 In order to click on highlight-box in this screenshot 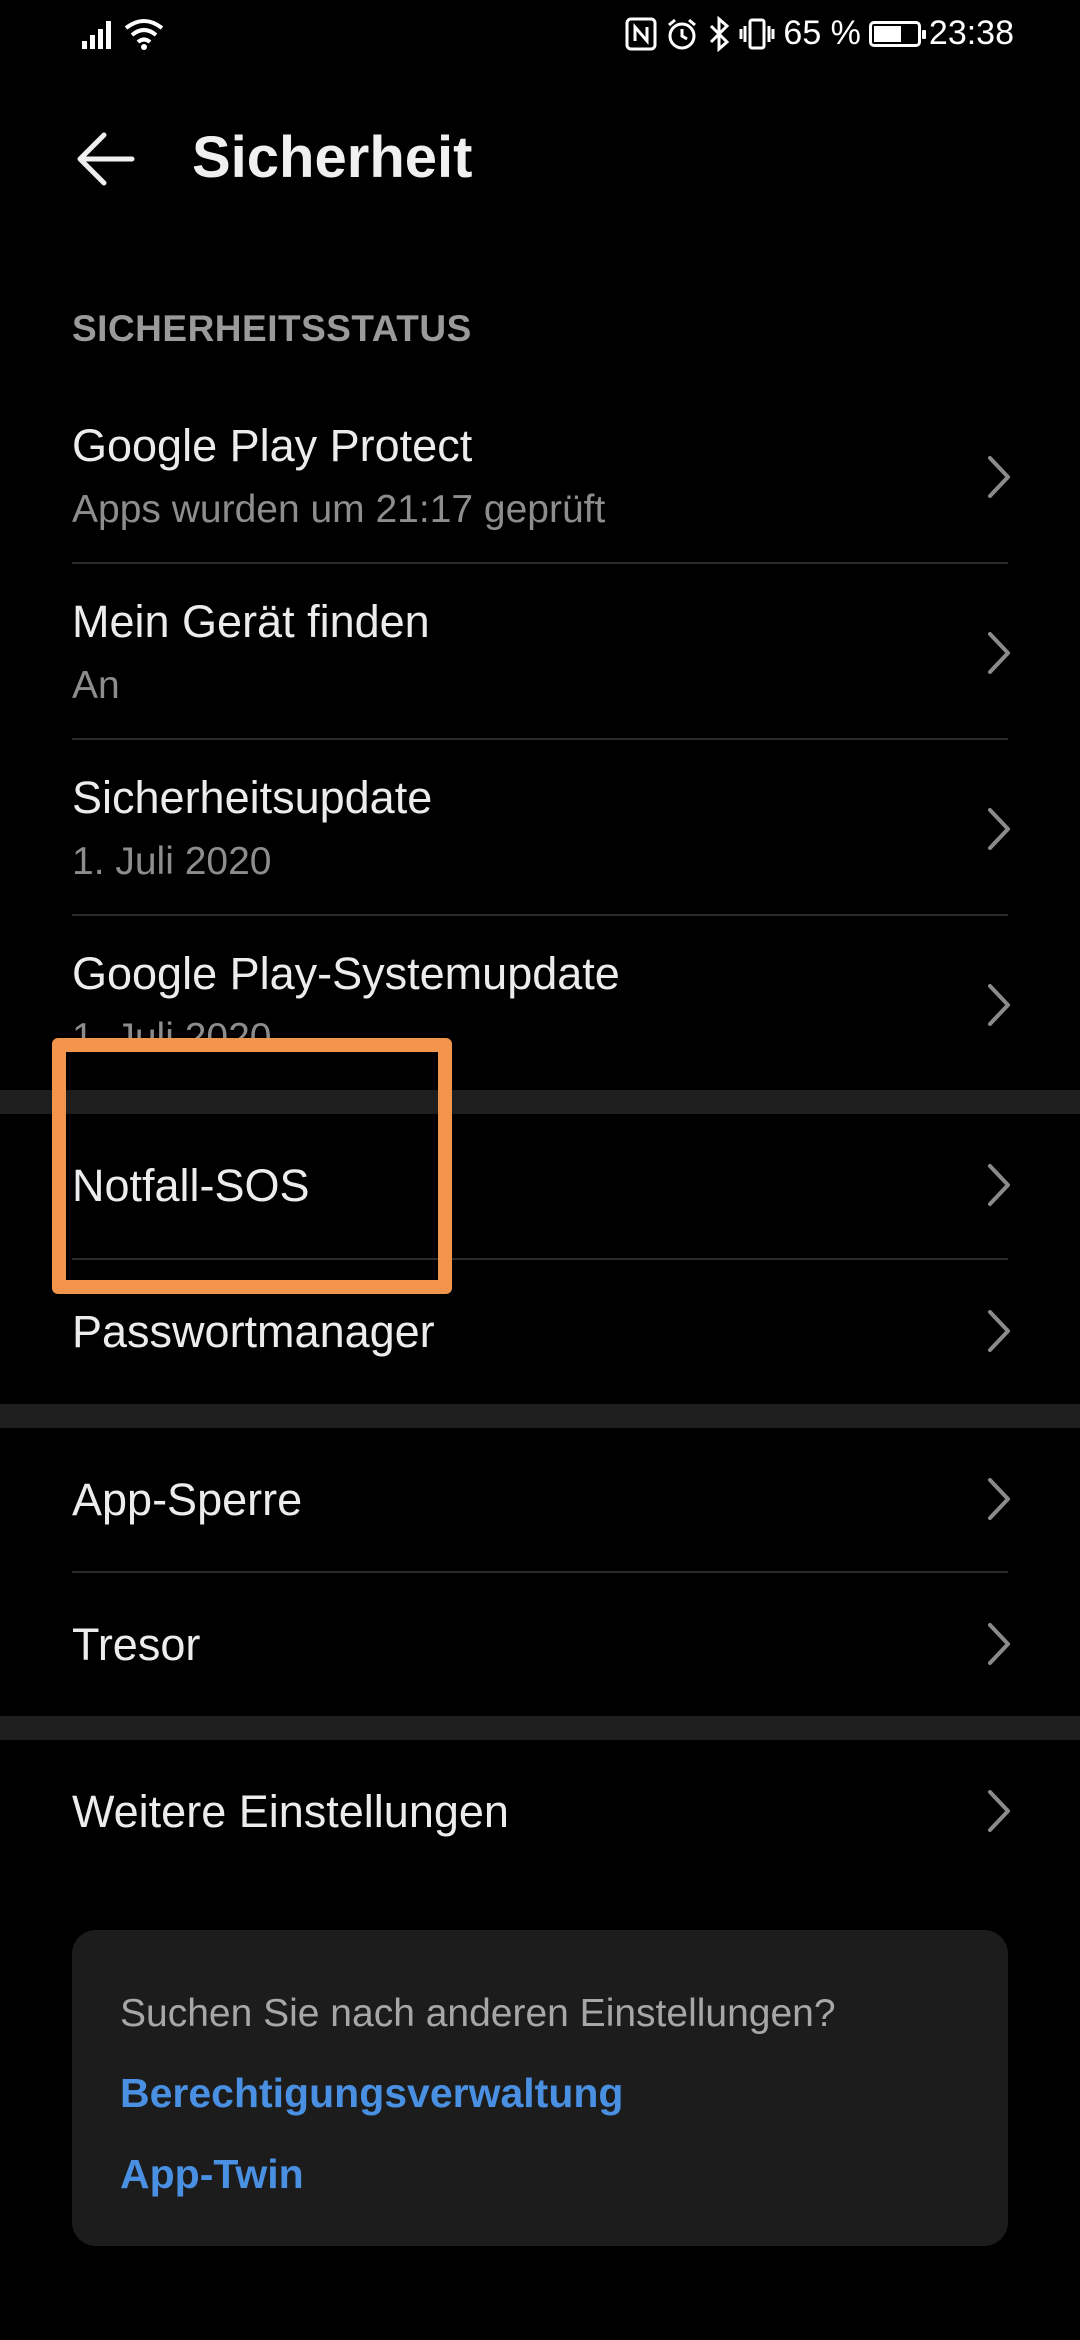, I will do `click(252, 1166)`.